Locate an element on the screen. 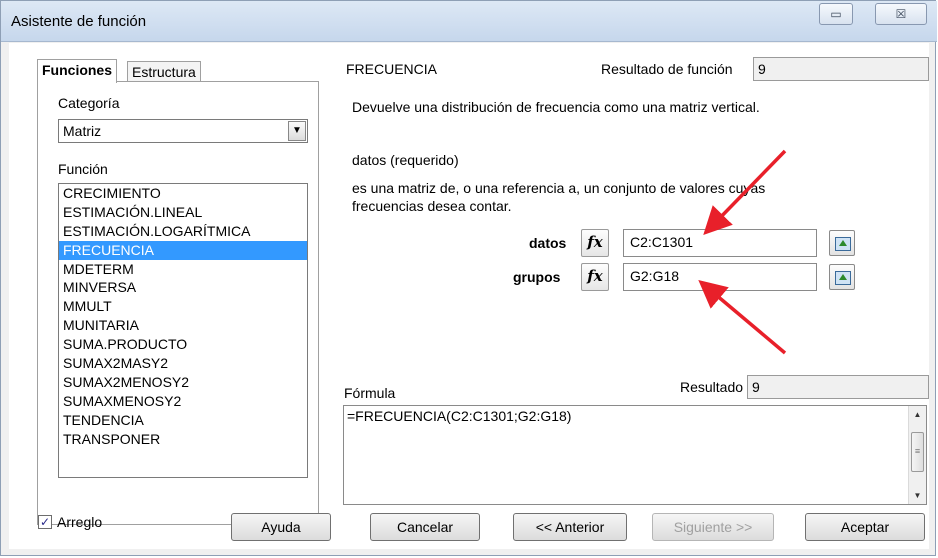 The height and width of the screenshot is (558, 938). check-icon: ✓ is located at coordinates (45, 522).